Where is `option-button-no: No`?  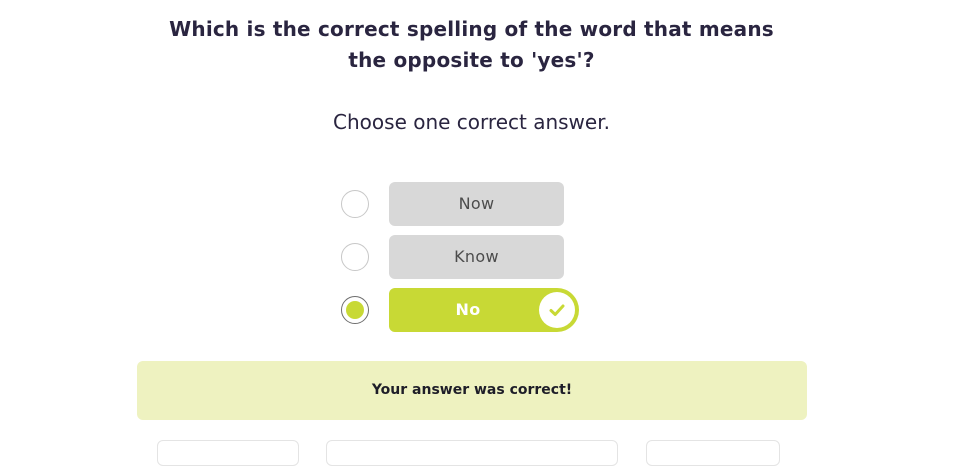 option-button-no: No is located at coordinates (484, 310).